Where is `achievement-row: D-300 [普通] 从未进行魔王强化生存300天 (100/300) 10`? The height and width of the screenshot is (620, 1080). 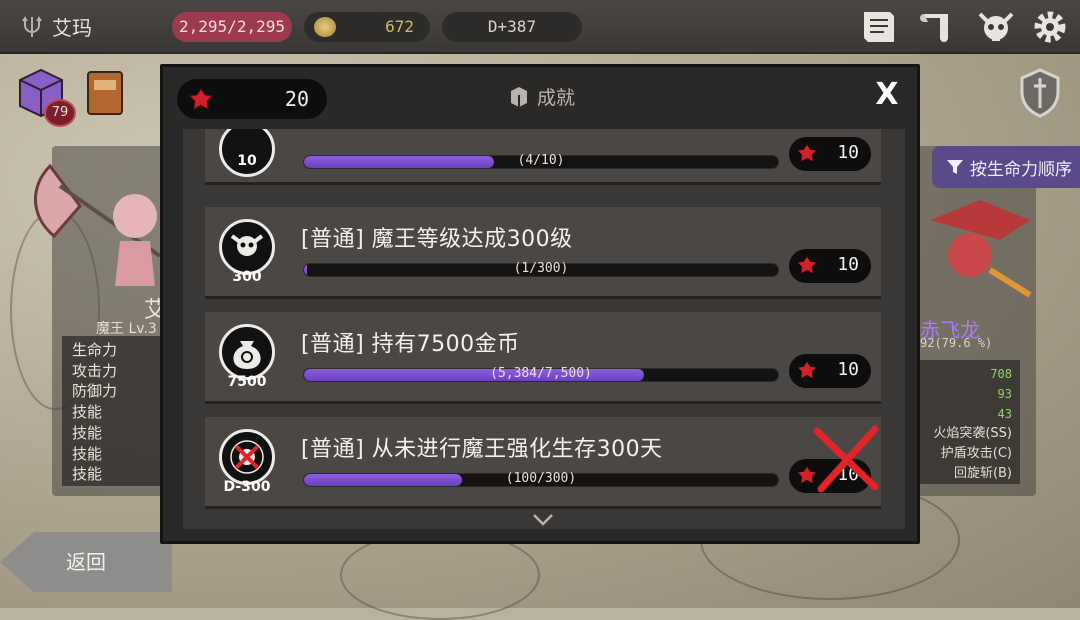 achievement-row: D-300 [普通] 从未进行魔王强化生存300天 (100/300) 10 is located at coordinates (543, 463).